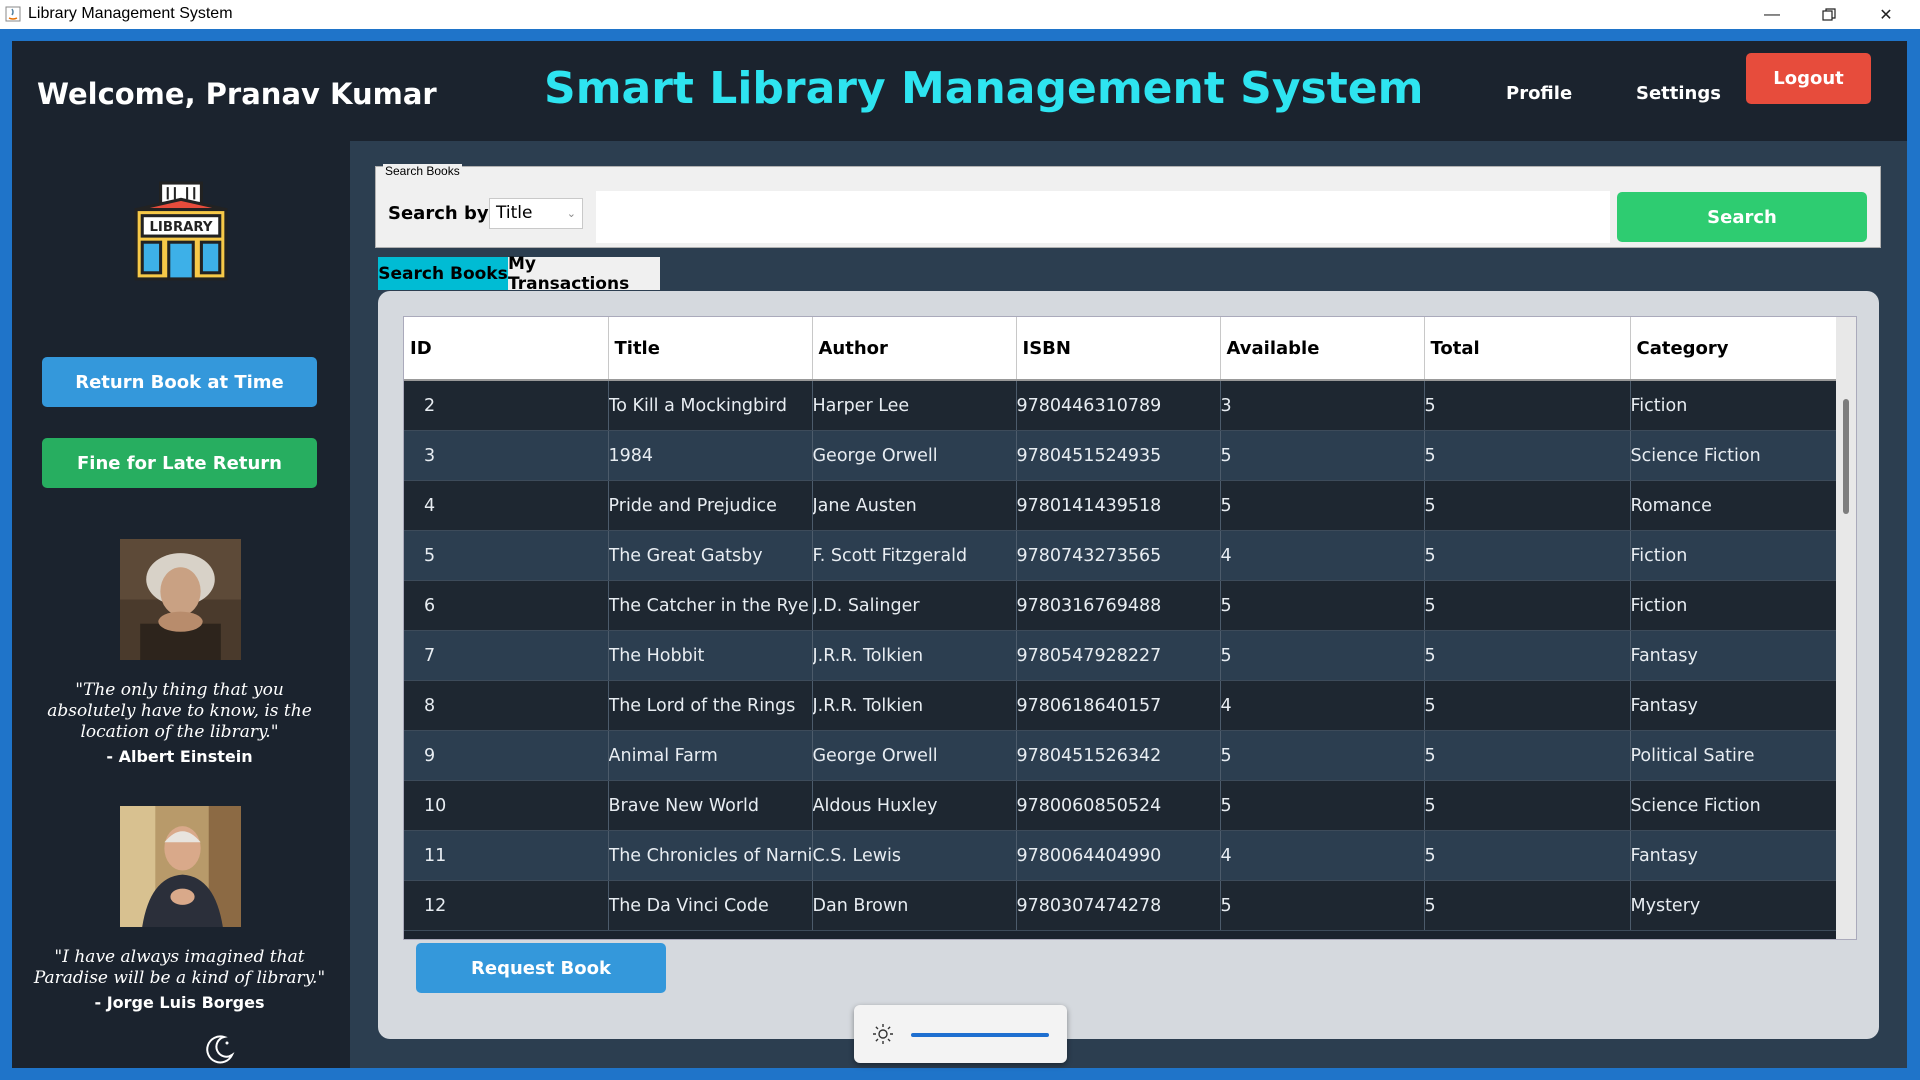 The width and height of the screenshot is (1920, 1080). I want to click on restore-icon, so click(1829, 14).